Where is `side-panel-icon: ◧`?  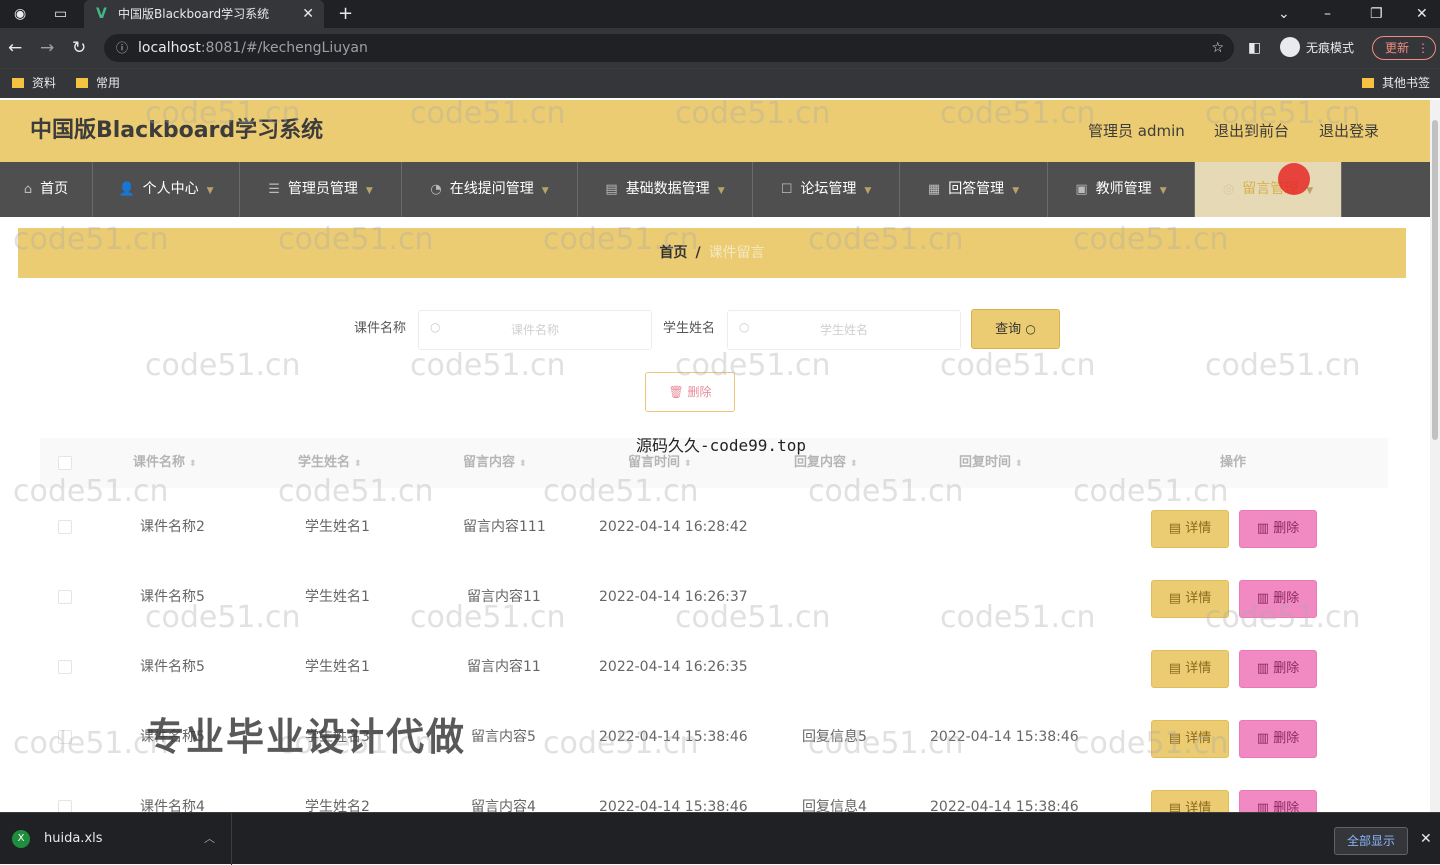 side-panel-icon: ◧ is located at coordinates (1254, 48).